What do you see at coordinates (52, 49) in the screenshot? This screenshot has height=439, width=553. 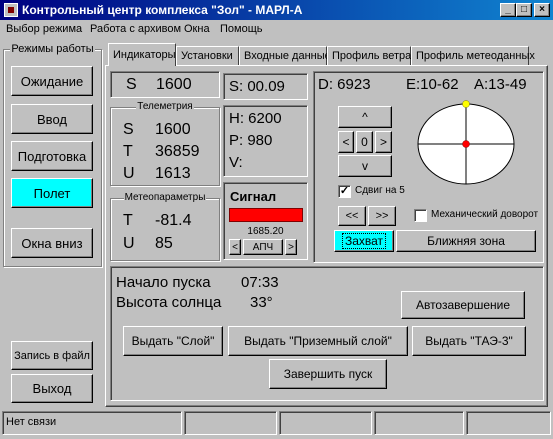 I see `modes-group-title: Режимы работы` at bounding box center [52, 49].